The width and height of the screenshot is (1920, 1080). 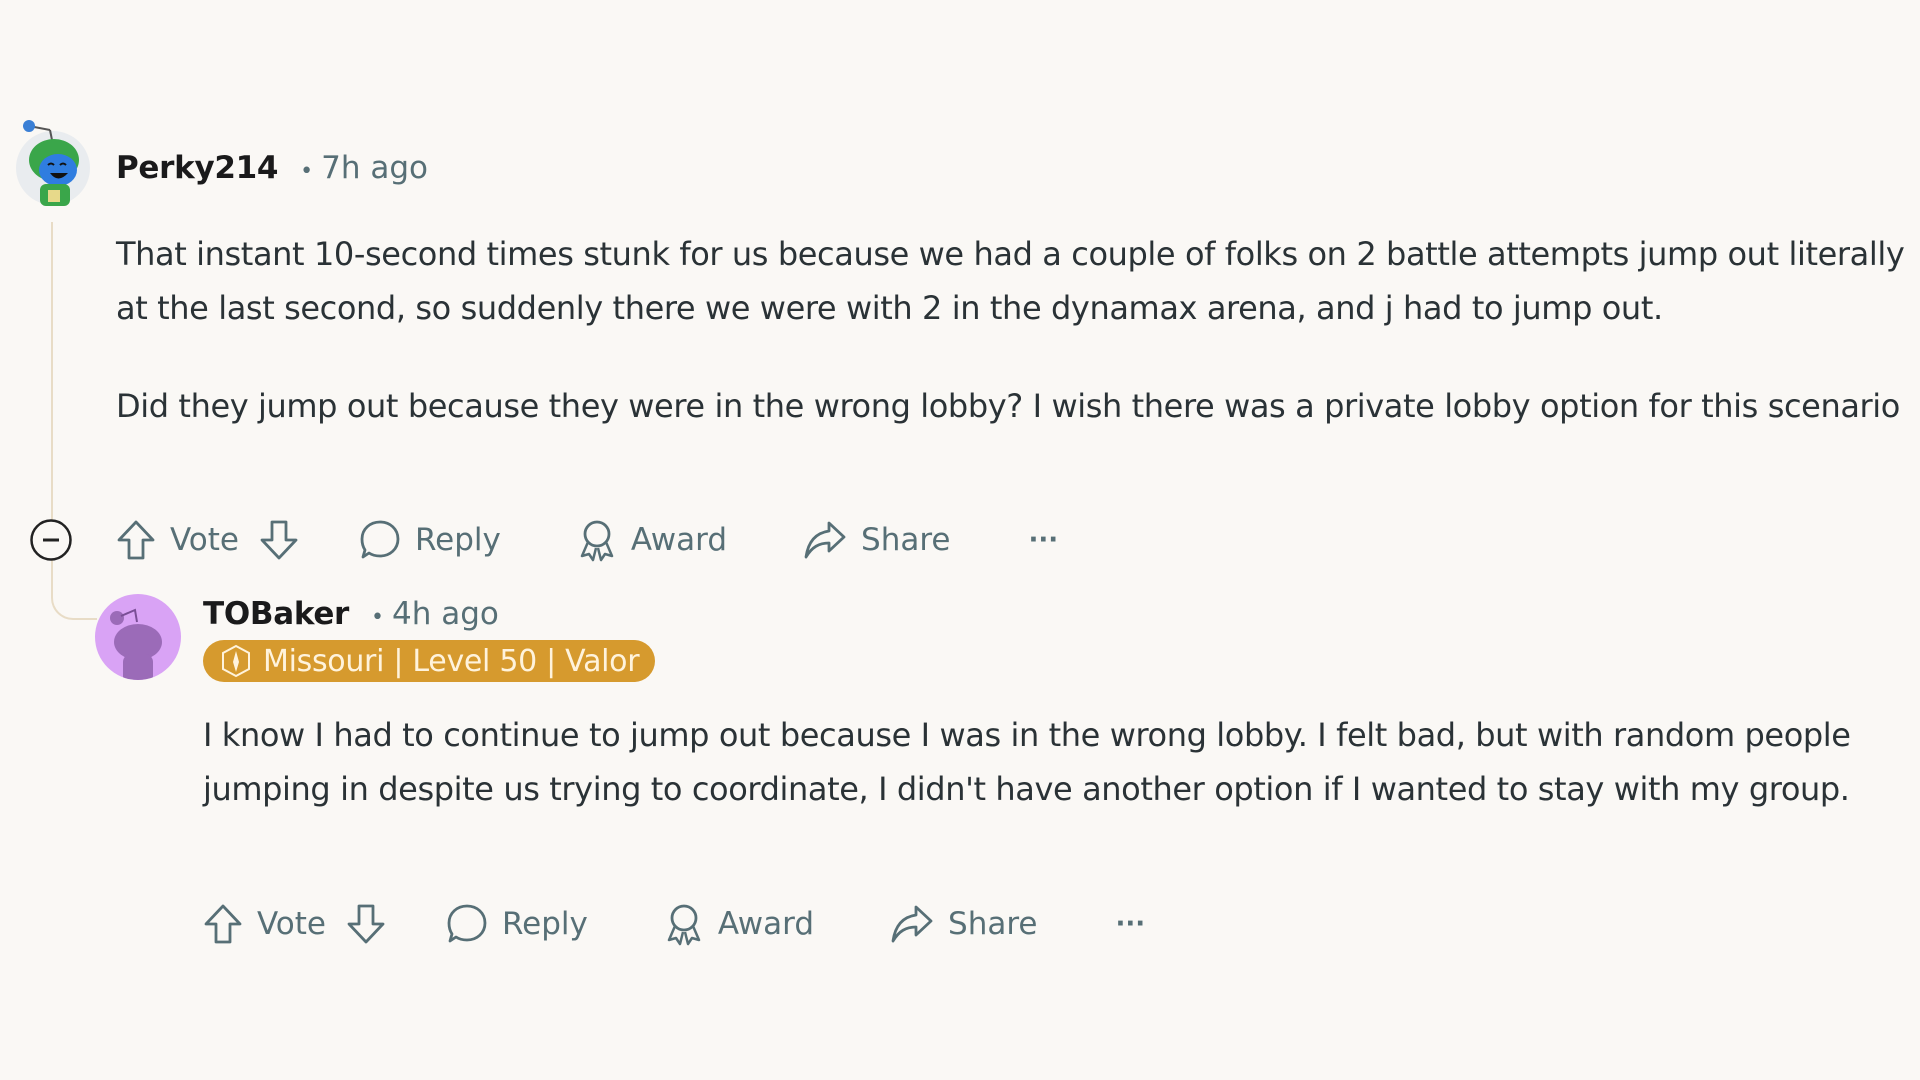 What do you see at coordinates (374, 168) in the screenshot?
I see `timestamp: 7h ago` at bounding box center [374, 168].